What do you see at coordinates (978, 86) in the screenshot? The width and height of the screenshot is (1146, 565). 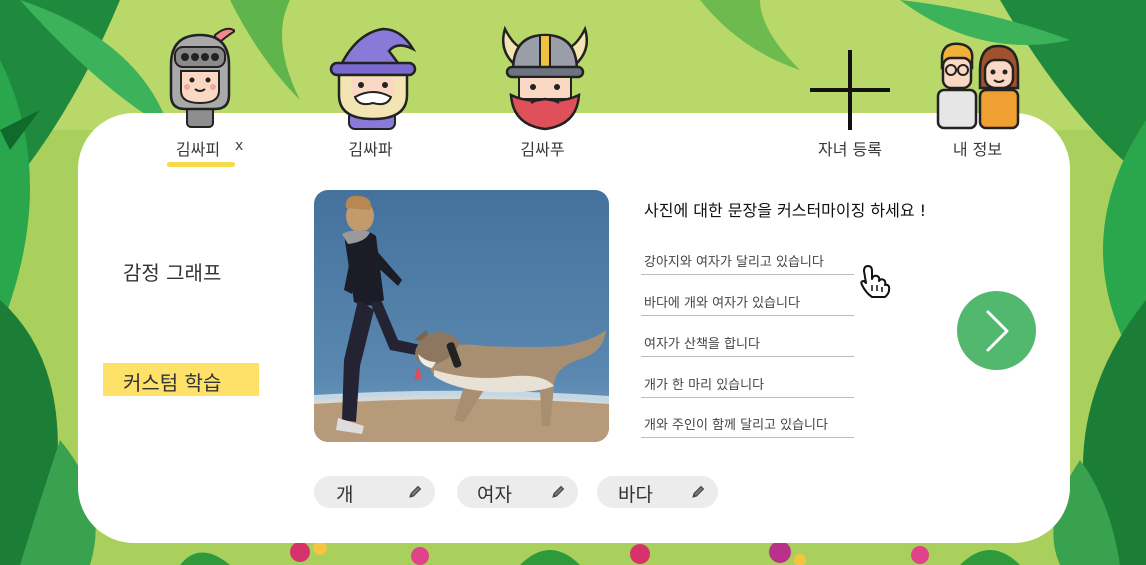 I see `parents-icon` at bounding box center [978, 86].